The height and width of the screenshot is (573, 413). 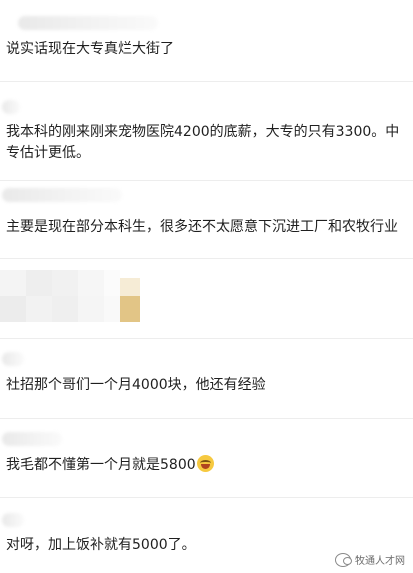 I want to click on laughing-crying-emoji-icon, so click(x=205, y=463).